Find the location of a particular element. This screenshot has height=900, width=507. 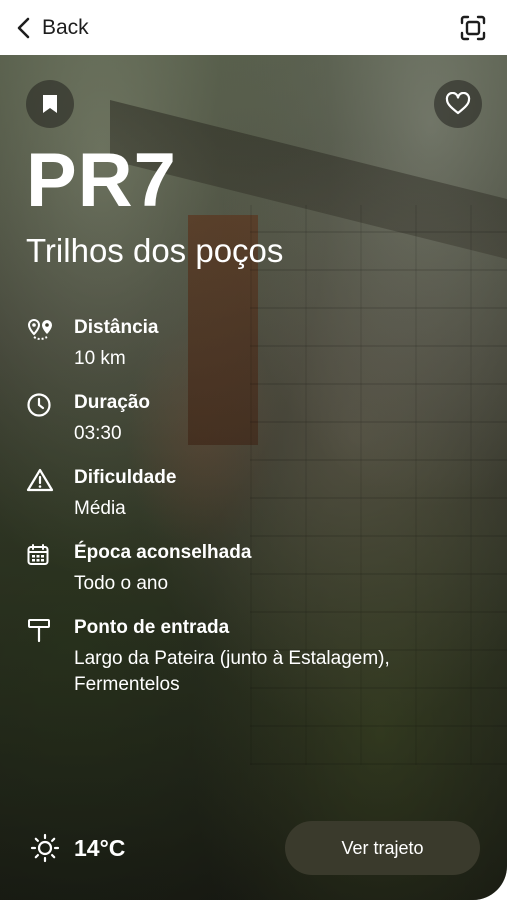

detail-value: 10 km is located at coordinates (100, 358).